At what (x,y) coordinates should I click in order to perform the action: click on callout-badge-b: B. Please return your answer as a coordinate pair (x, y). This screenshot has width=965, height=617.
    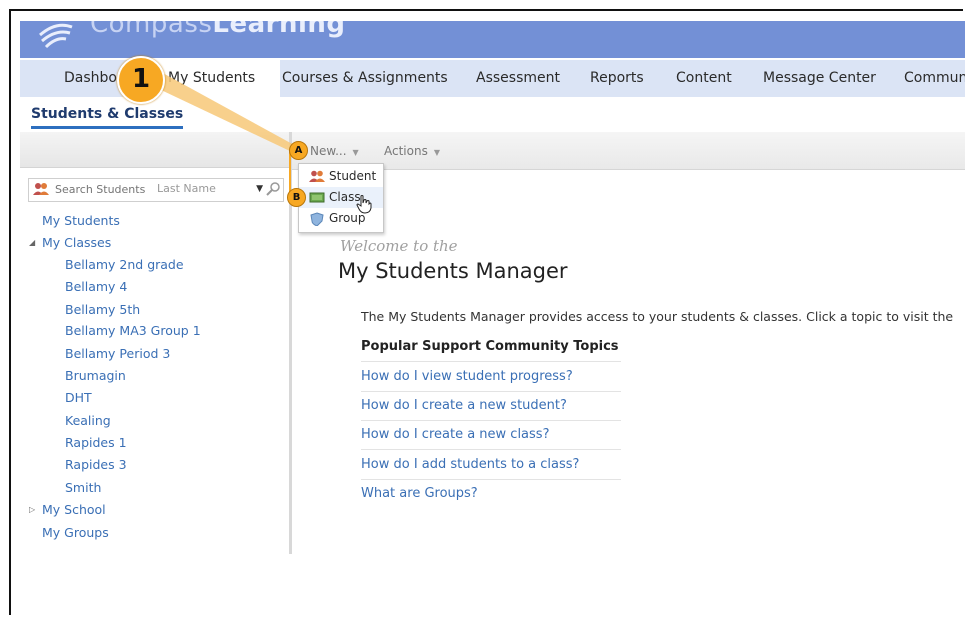
    Looking at the image, I should click on (296, 197).